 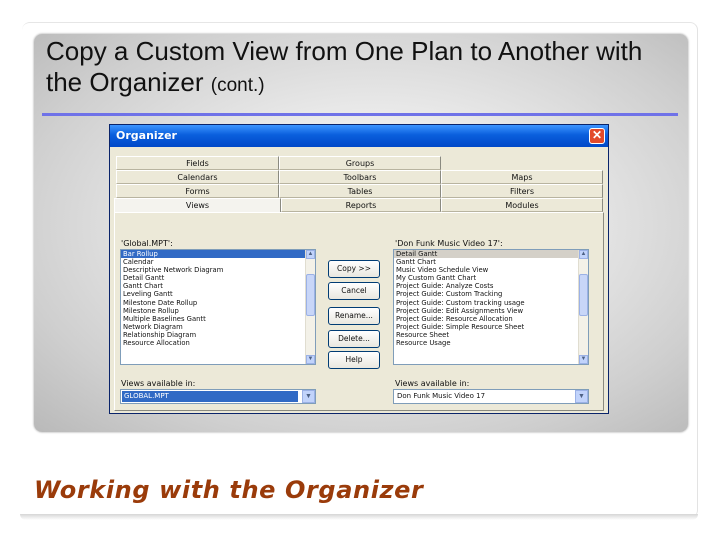 I want to click on list-item: My Custom Gantt Chart, so click(x=491, y=278).